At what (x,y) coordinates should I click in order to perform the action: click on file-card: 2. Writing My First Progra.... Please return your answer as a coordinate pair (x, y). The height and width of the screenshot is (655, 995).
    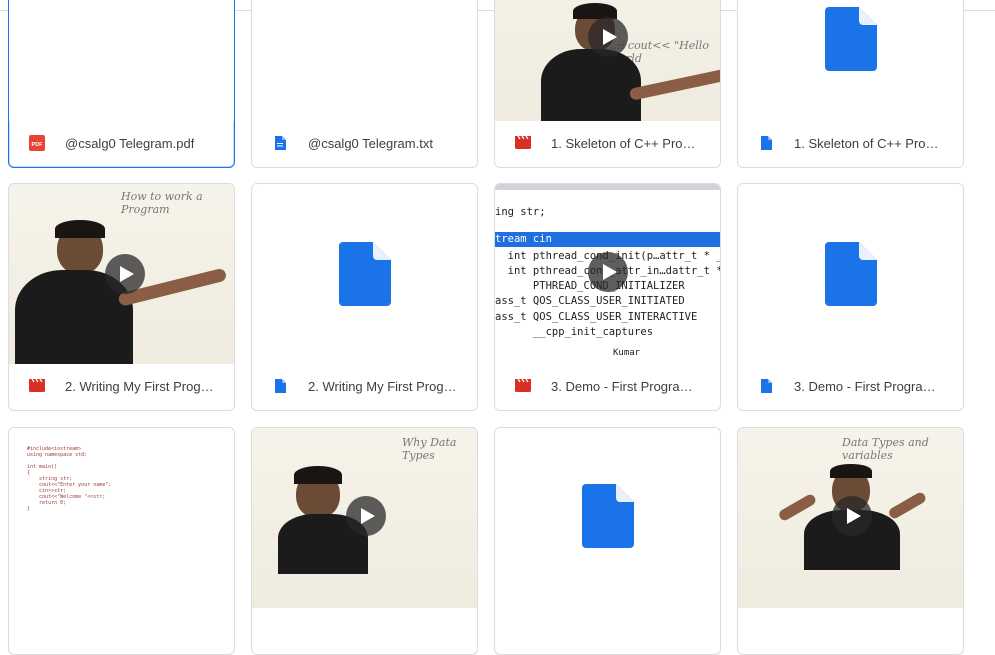
    Looking at the image, I should click on (364, 297).